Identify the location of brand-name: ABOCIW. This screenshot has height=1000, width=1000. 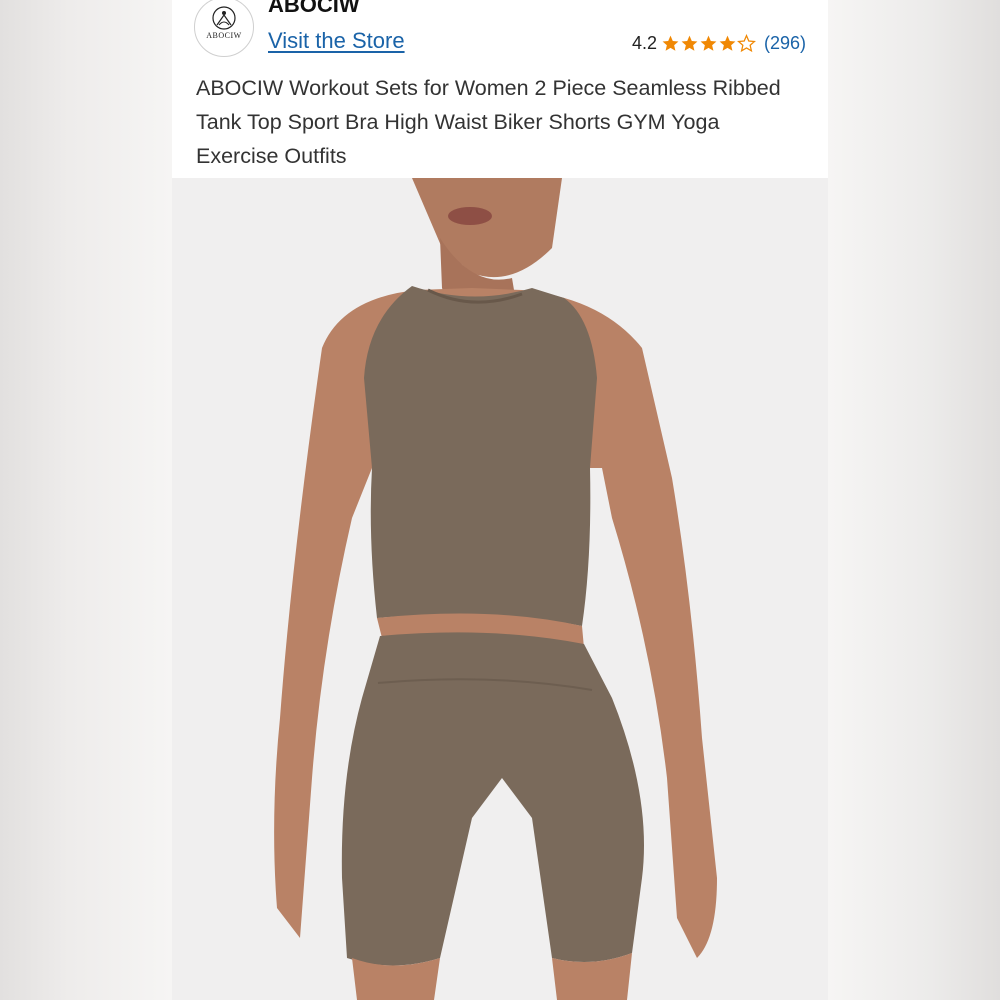
(314, 9).